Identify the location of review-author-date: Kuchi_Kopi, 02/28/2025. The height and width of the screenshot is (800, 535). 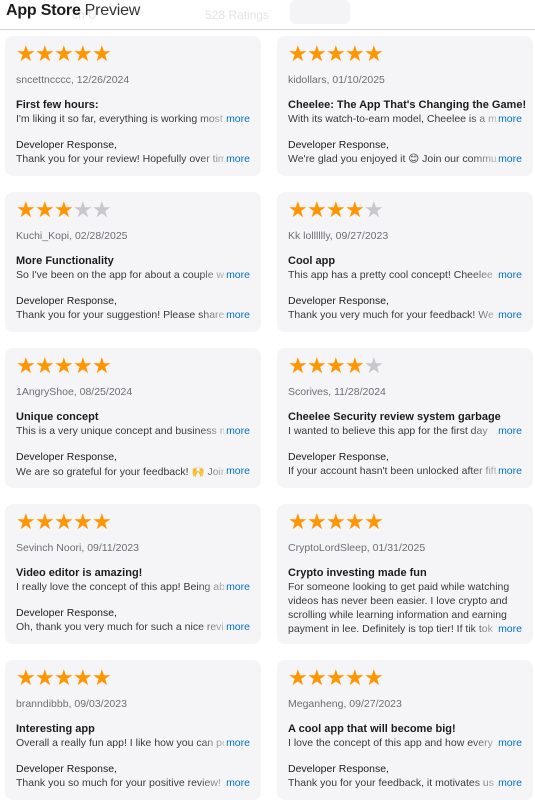
(72, 236).